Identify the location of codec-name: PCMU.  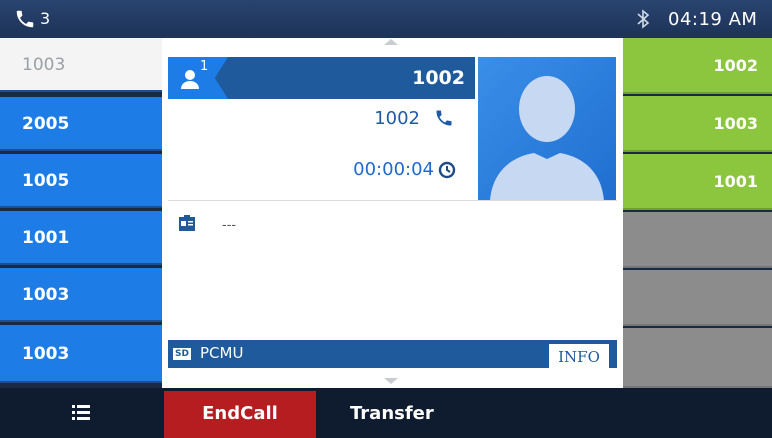
(222, 353).